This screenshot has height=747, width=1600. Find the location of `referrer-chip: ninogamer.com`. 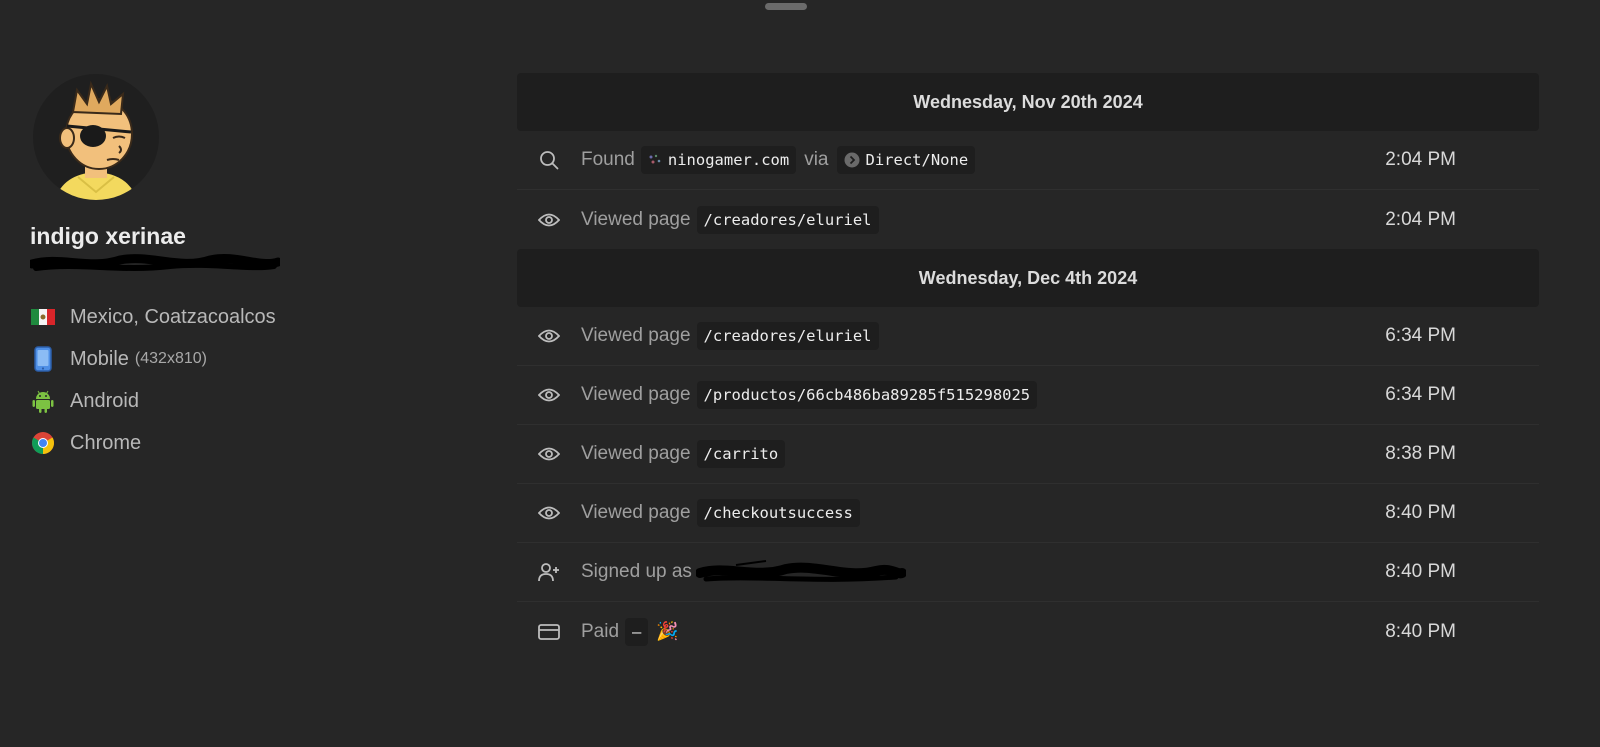

referrer-chip: ninogamer.com is located at coordinates (718, 160).